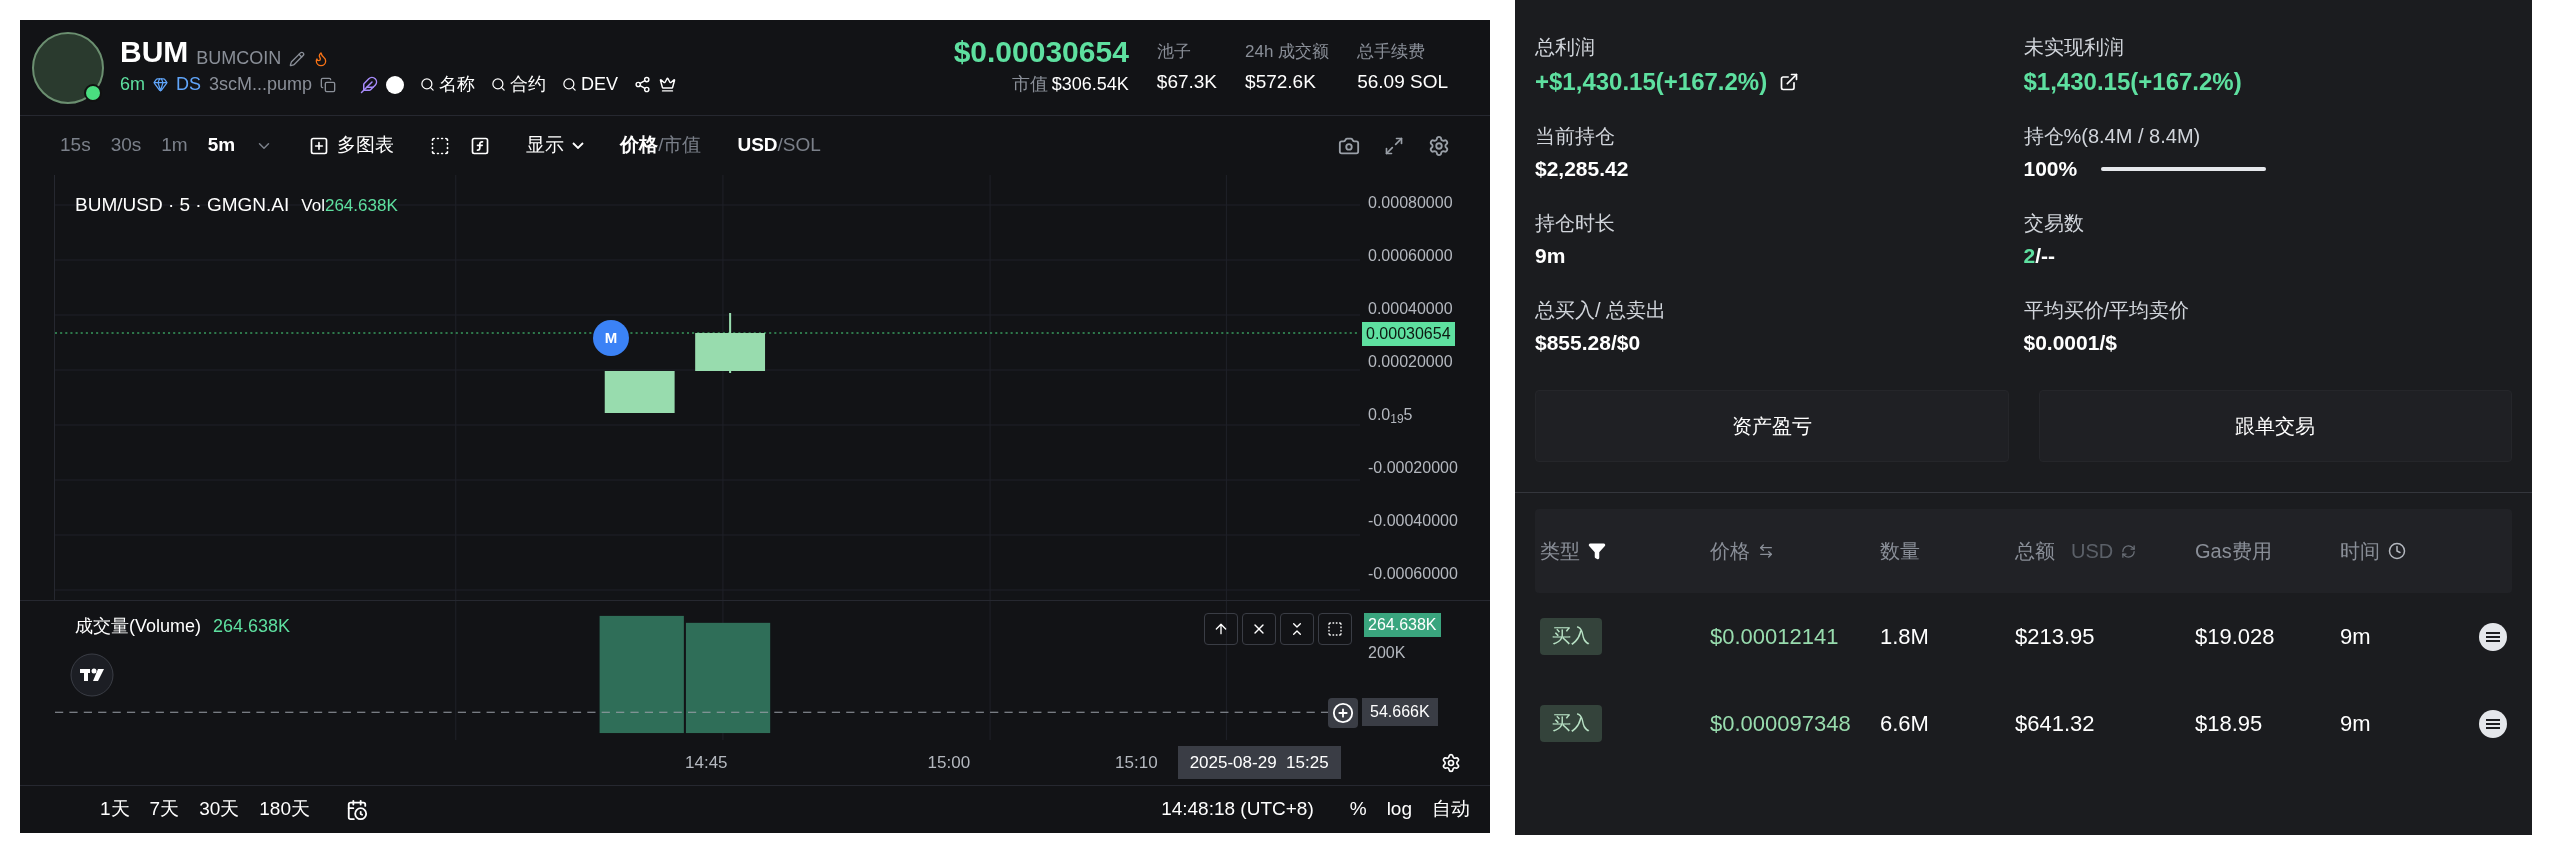 The width and height of the screenshot is (2560, 855). I want to click on price-axis-label: 0.00040000, so click(1410, 309).